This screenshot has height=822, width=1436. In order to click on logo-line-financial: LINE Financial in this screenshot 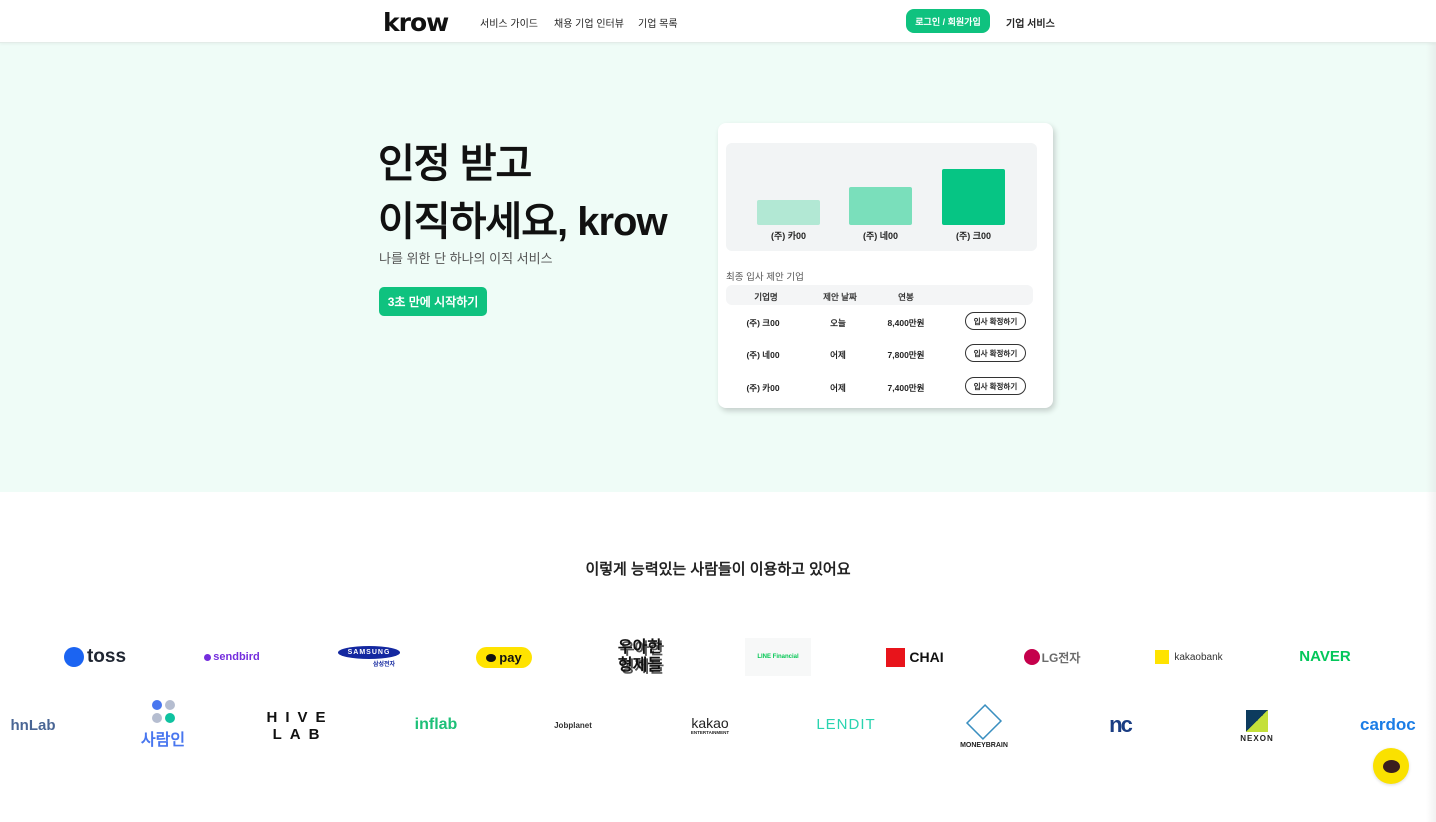, I will do `click(778, 657)`.